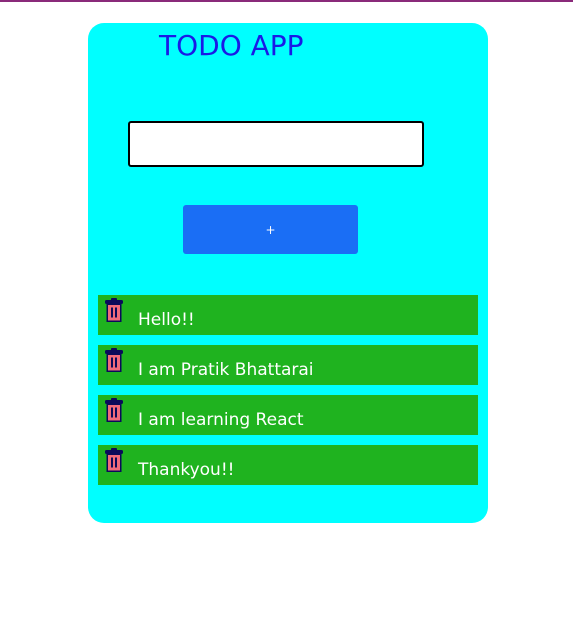 The image size is (573, 617). What do you see at coordinates (288, 465) in the screenshot?
I see `todo-item: Thankyou!!` at bounding box center [288, 465].